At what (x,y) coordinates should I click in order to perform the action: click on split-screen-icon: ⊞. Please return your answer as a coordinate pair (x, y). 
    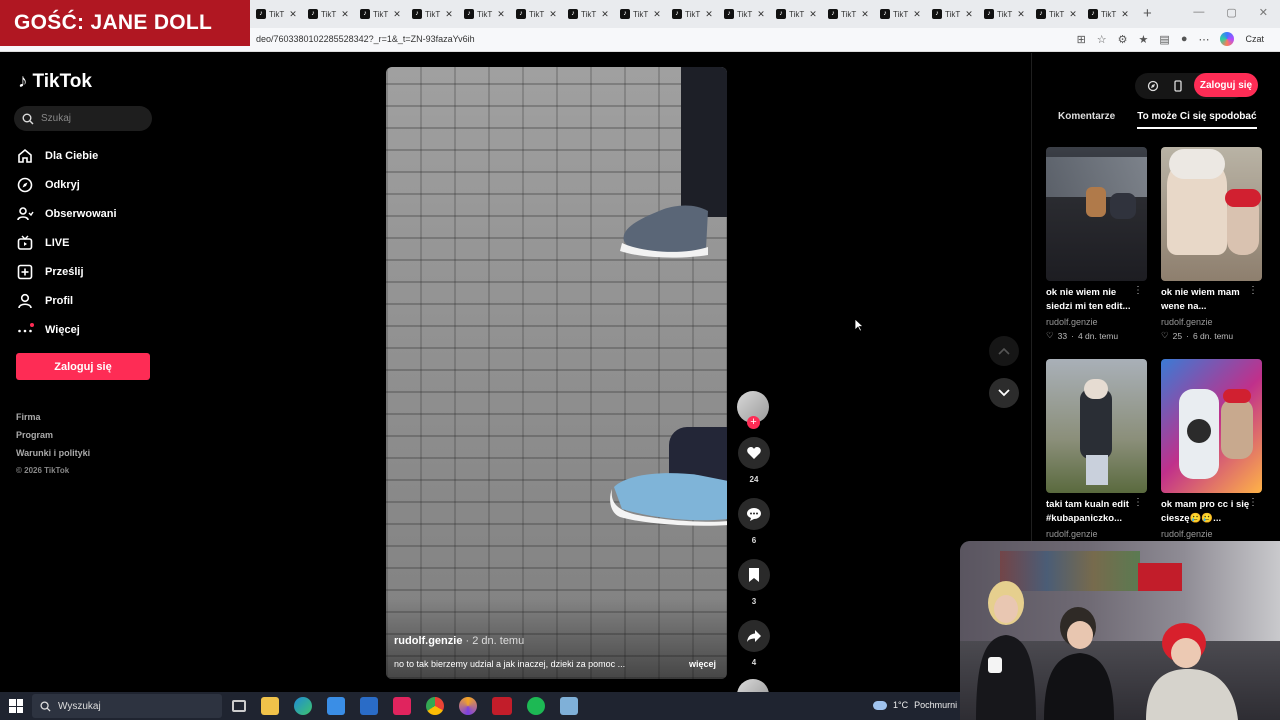
    Looking at the image, I should click on (1081, 39).